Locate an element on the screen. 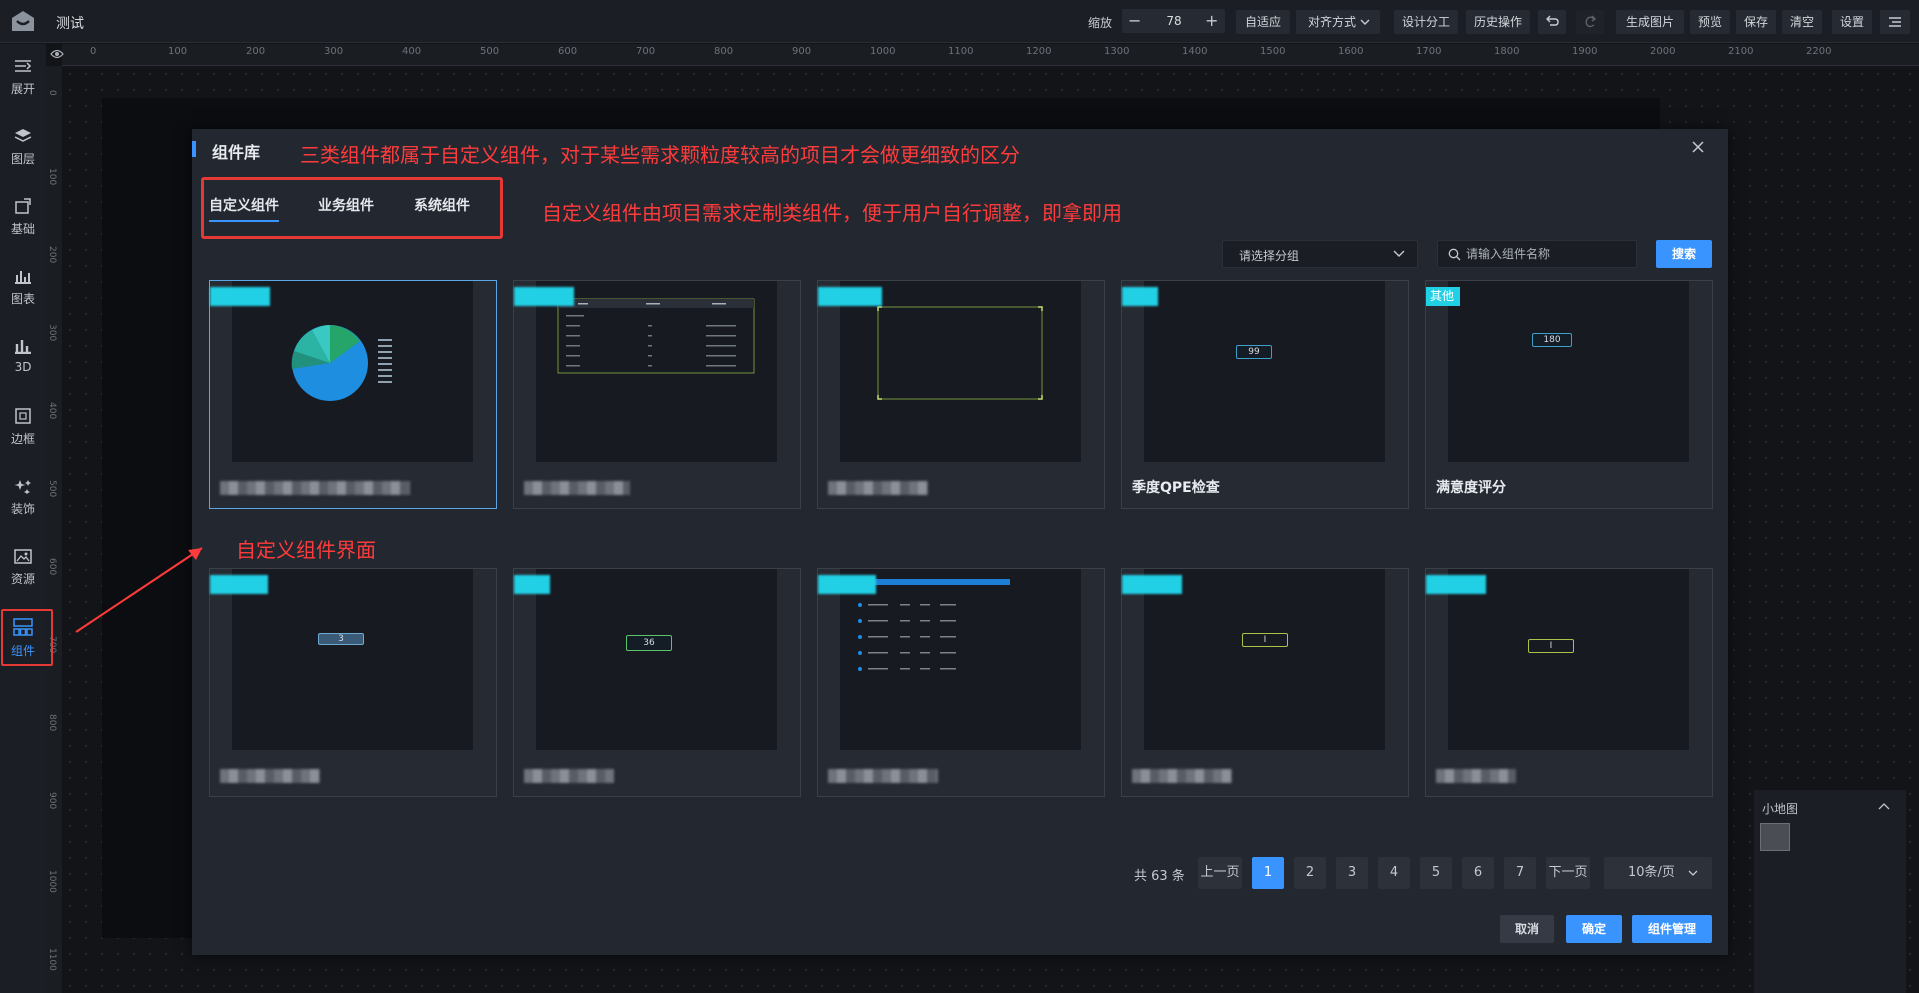  fit-button: 自适应 is located at coordinates (1263, 22).